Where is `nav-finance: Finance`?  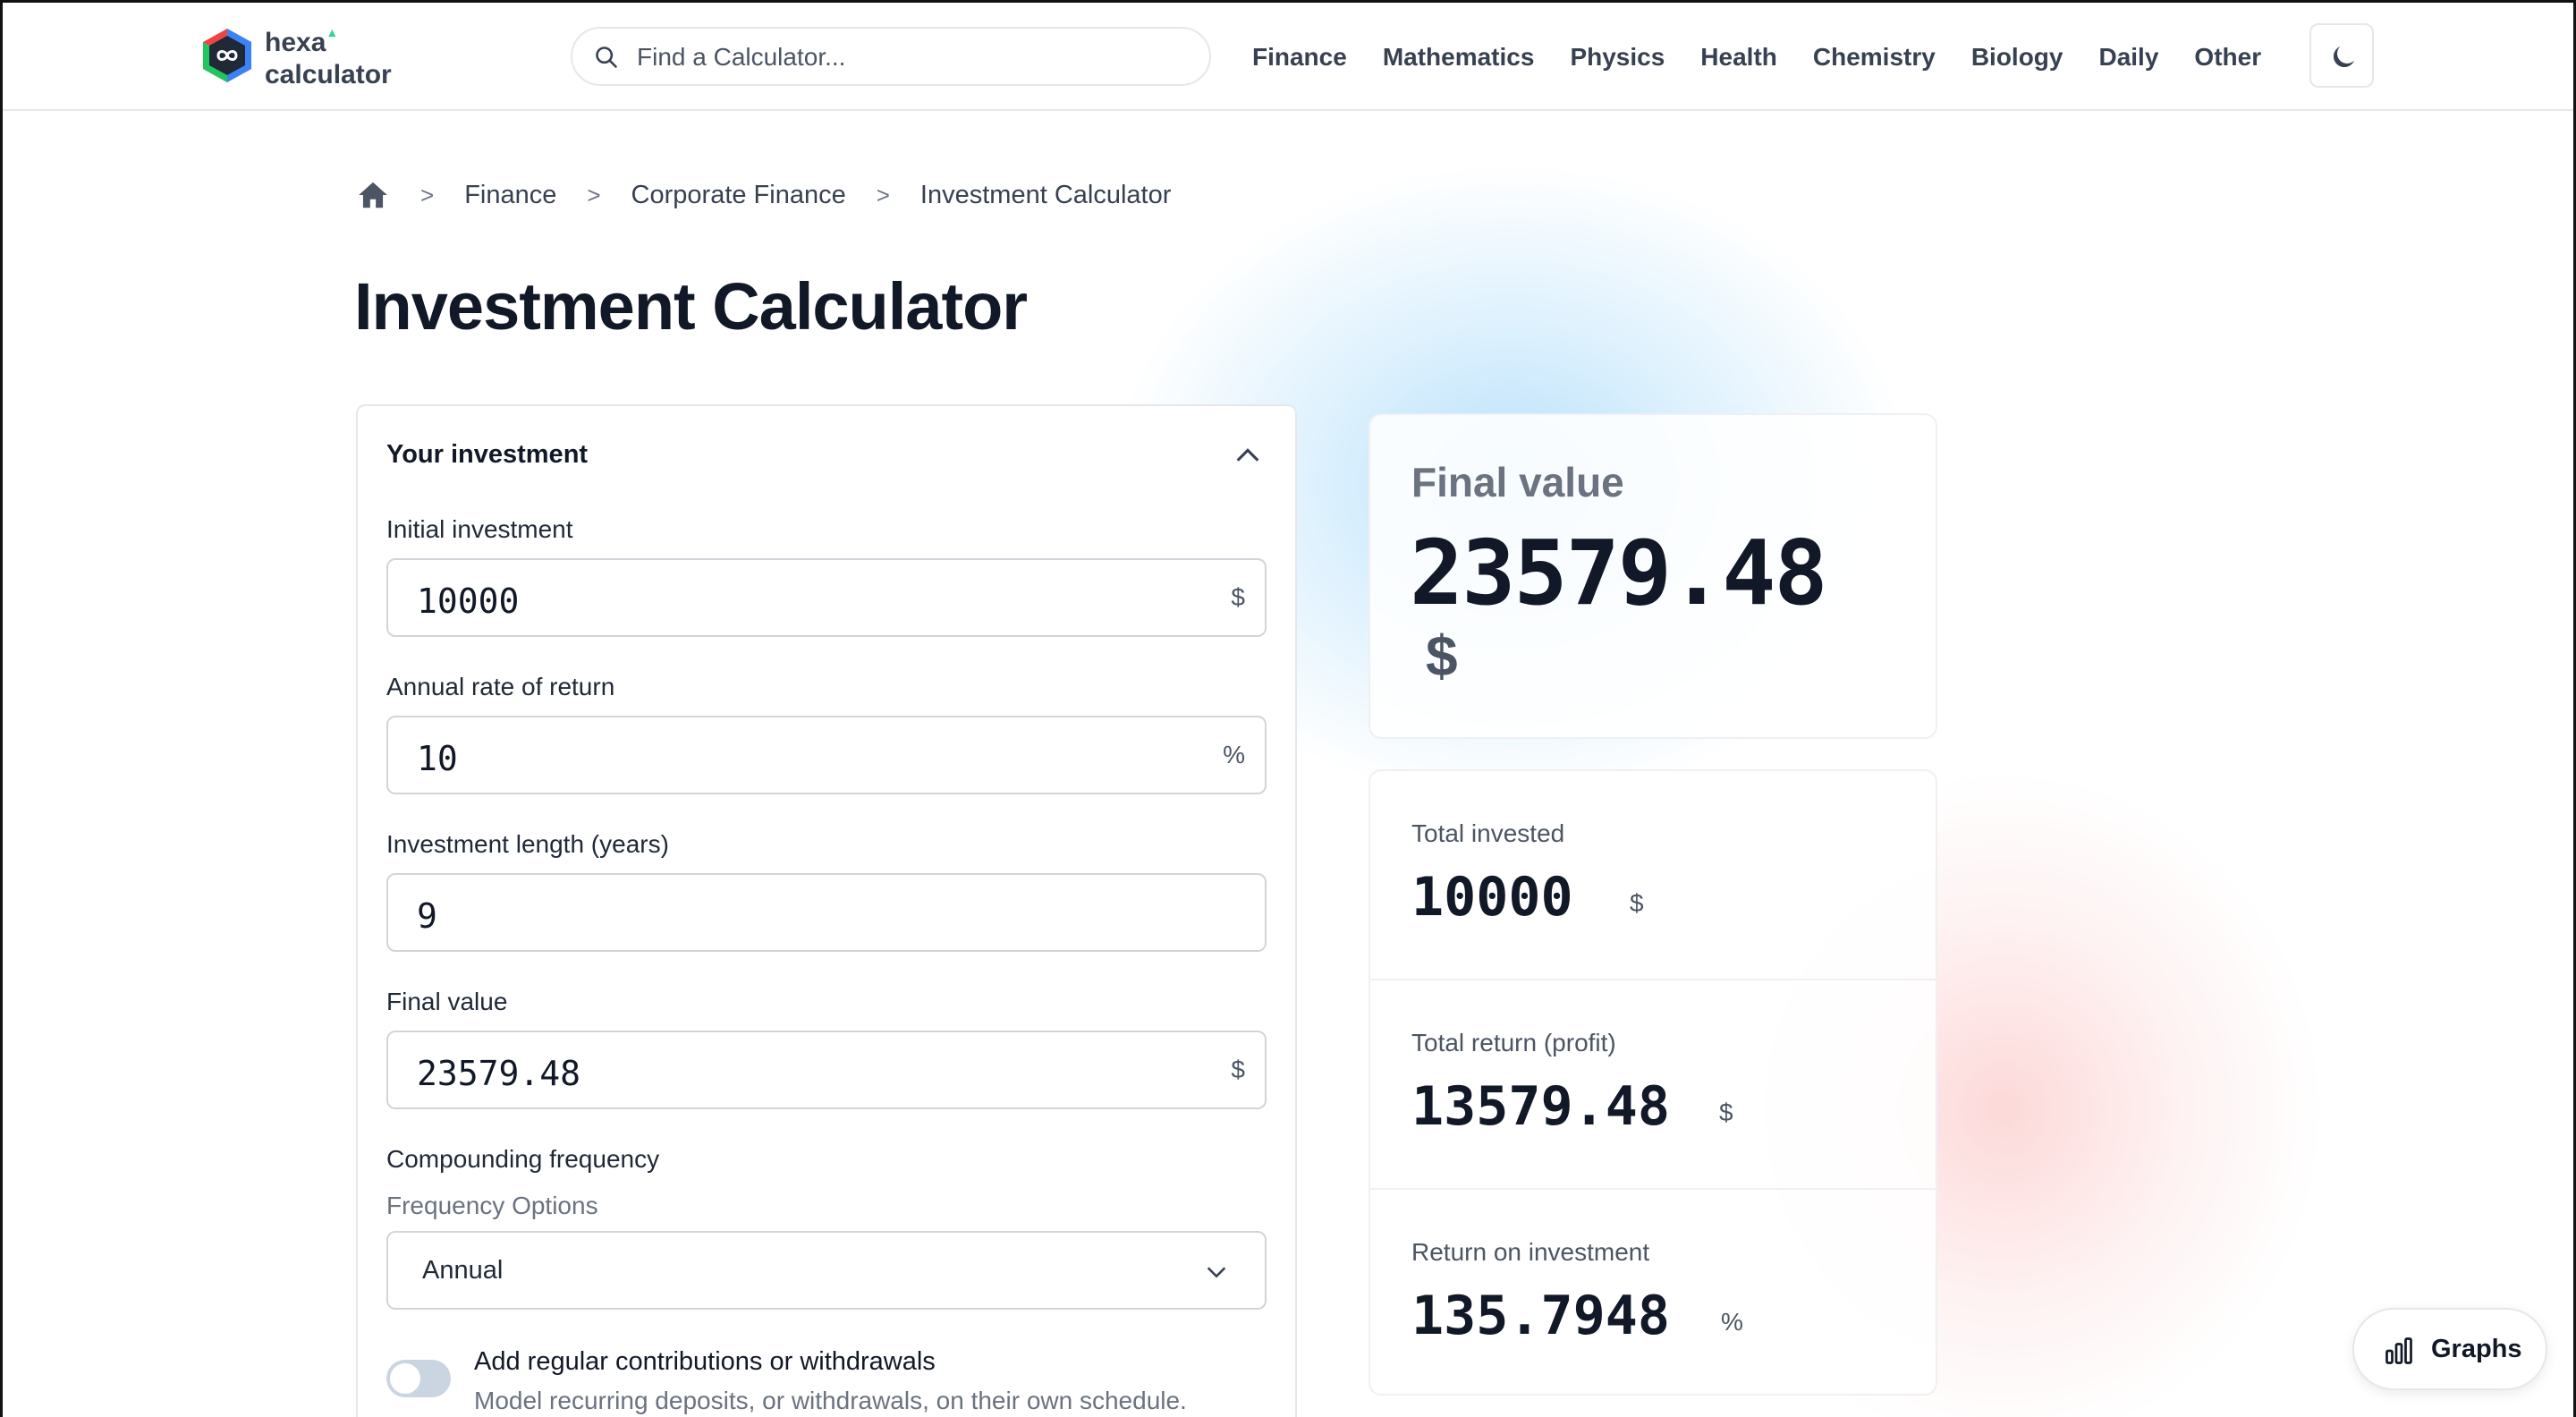 nav-finance: Finance is located at coordinates (1299, 57).